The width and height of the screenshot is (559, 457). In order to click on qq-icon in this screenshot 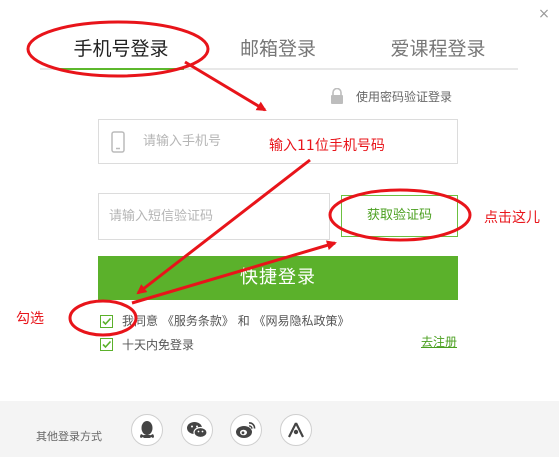, I will do `click(147, 429)`.